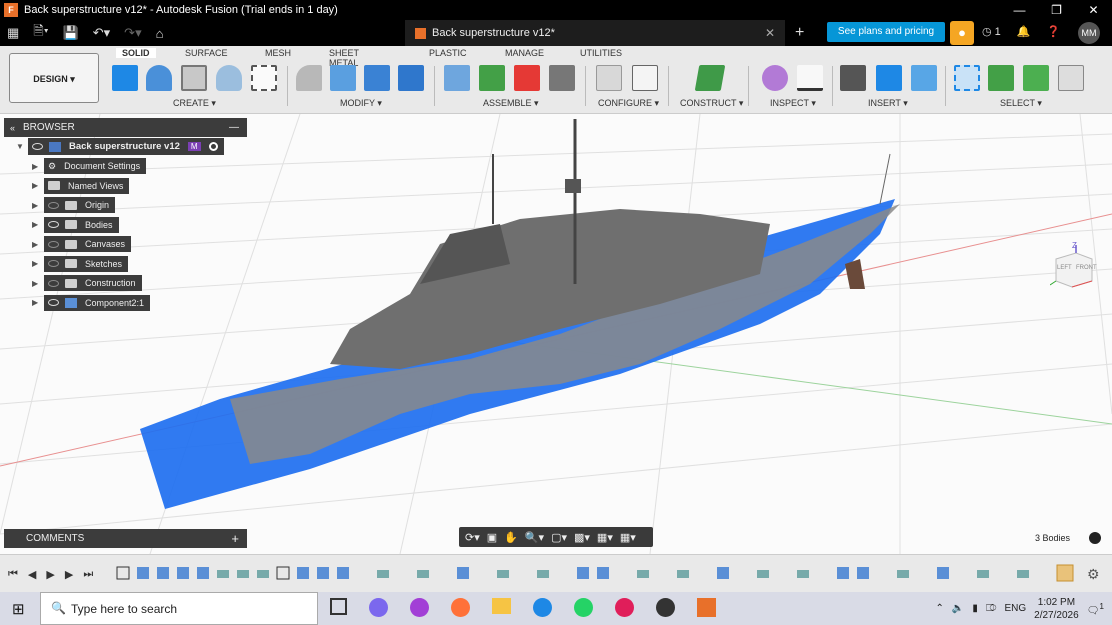 Image resolution: width=1112 pixels, height=625 pixels. What do you see at coordinates (492, 537) in the screenshot?
I see `look-at-icon: ▣` at bounding box center [492, 537].